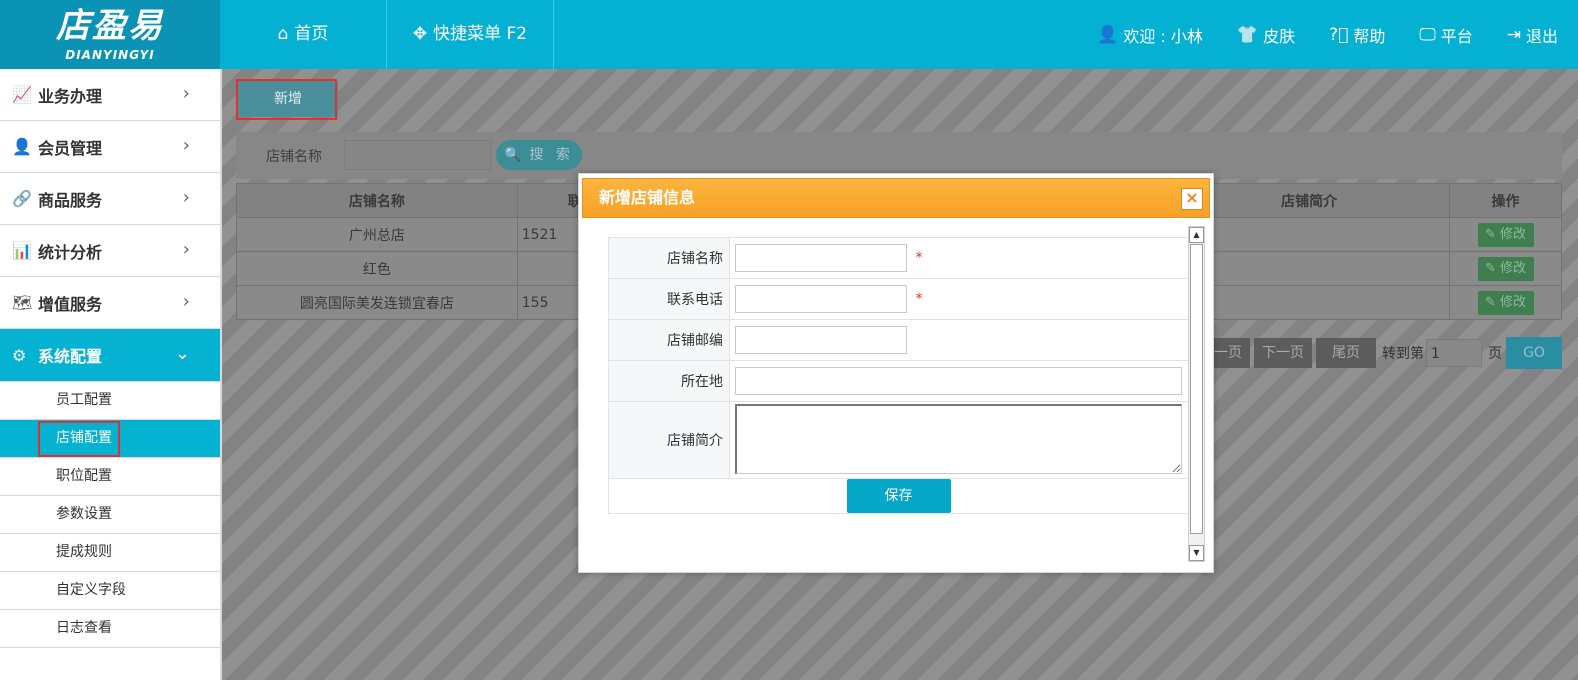 The height and width of the screenshot is (680, 1578). I want to click on help-button: ?⃝ 帮助, so click(1357, 35).